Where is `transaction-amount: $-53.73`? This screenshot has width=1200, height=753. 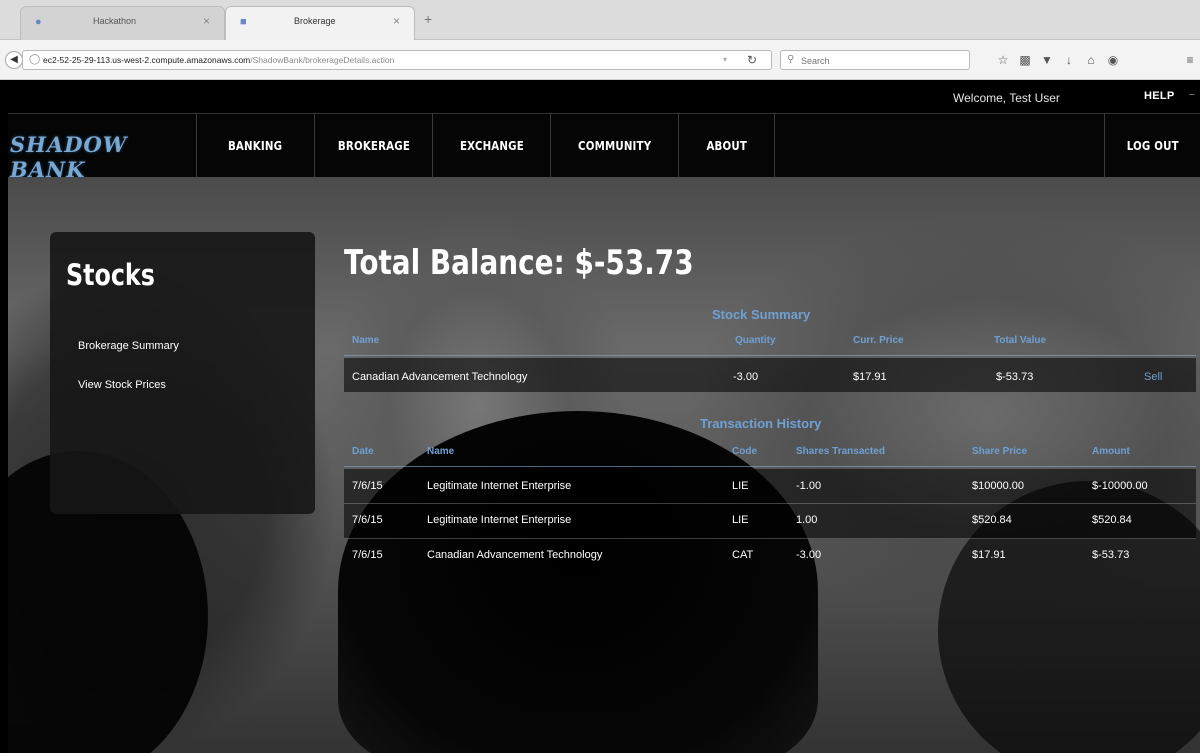
transaction-amount: $-53.73 is located at coordinates (1111, 555).